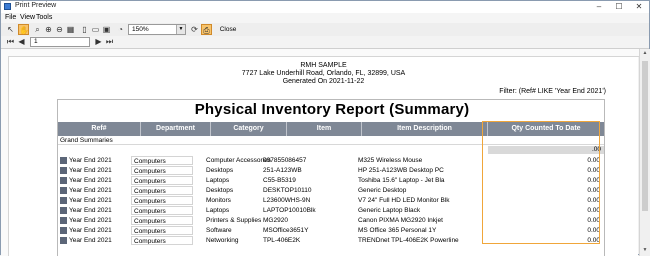 This screenshot has width=650, height=256. What do you see at coordinates (120, 29) in the screenshot?
I see `zoom-icon: ◔` at bounding box center [120, 29].